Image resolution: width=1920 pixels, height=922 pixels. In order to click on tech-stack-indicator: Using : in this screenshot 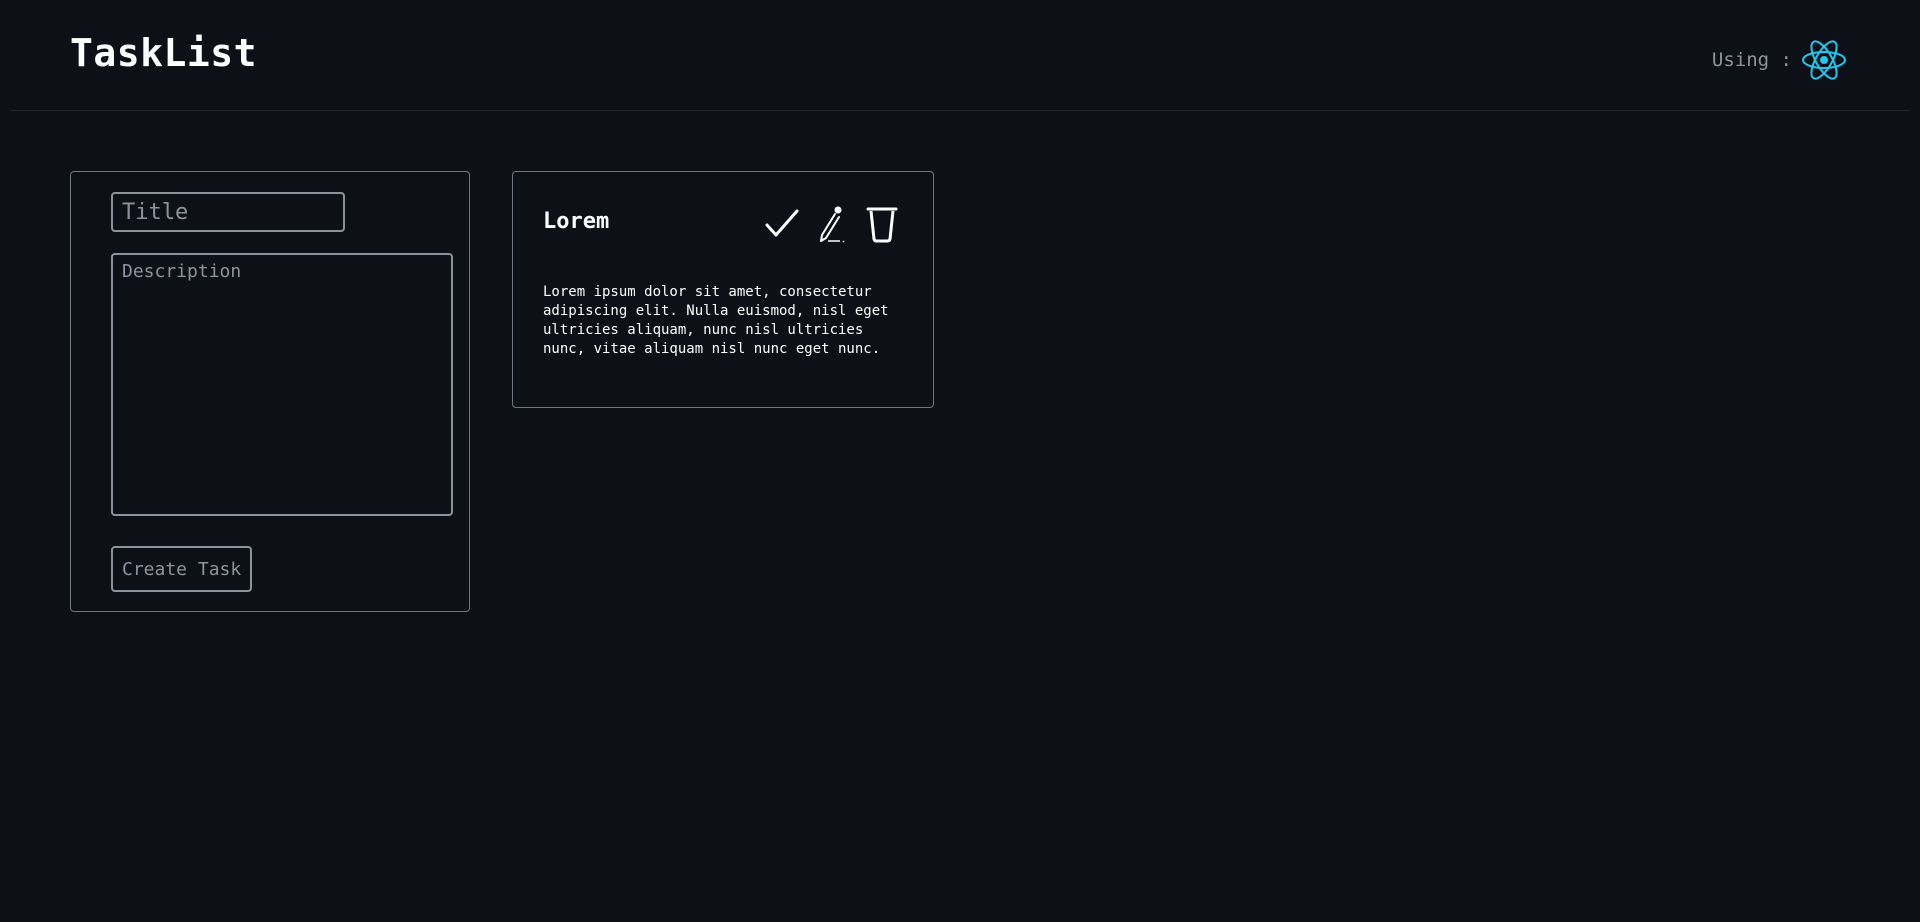, I will do `click(1780, 60)`.